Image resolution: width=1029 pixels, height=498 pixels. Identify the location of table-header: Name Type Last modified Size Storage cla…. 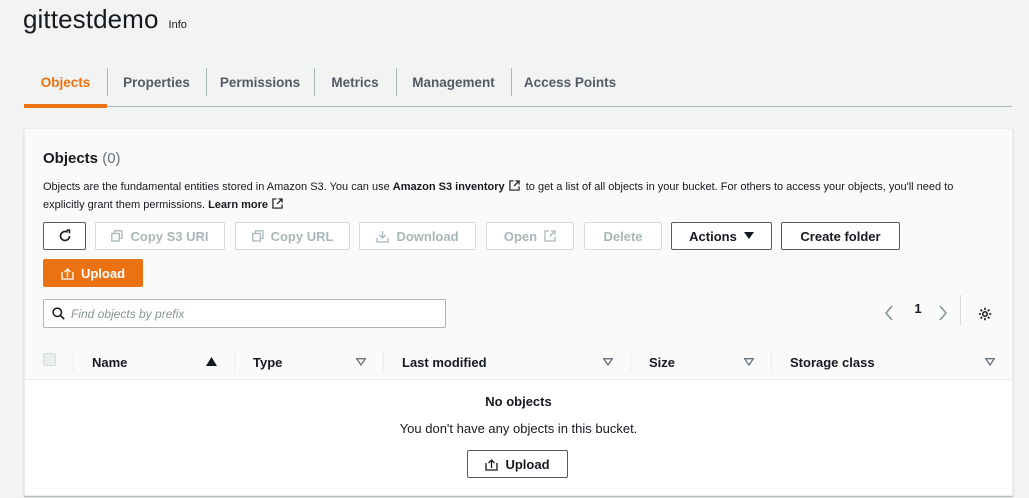
(518, 362).